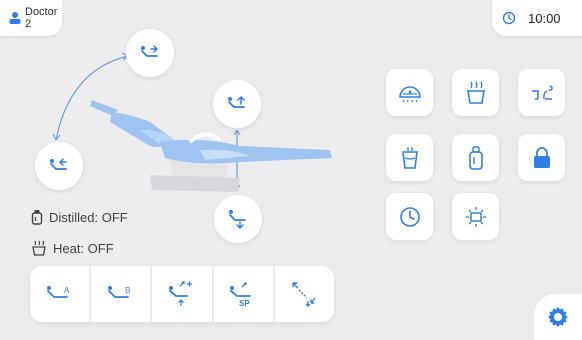 The height and width of the screenshot is (340, 582). I want to click on spittoon-icon, so click(542, 93).